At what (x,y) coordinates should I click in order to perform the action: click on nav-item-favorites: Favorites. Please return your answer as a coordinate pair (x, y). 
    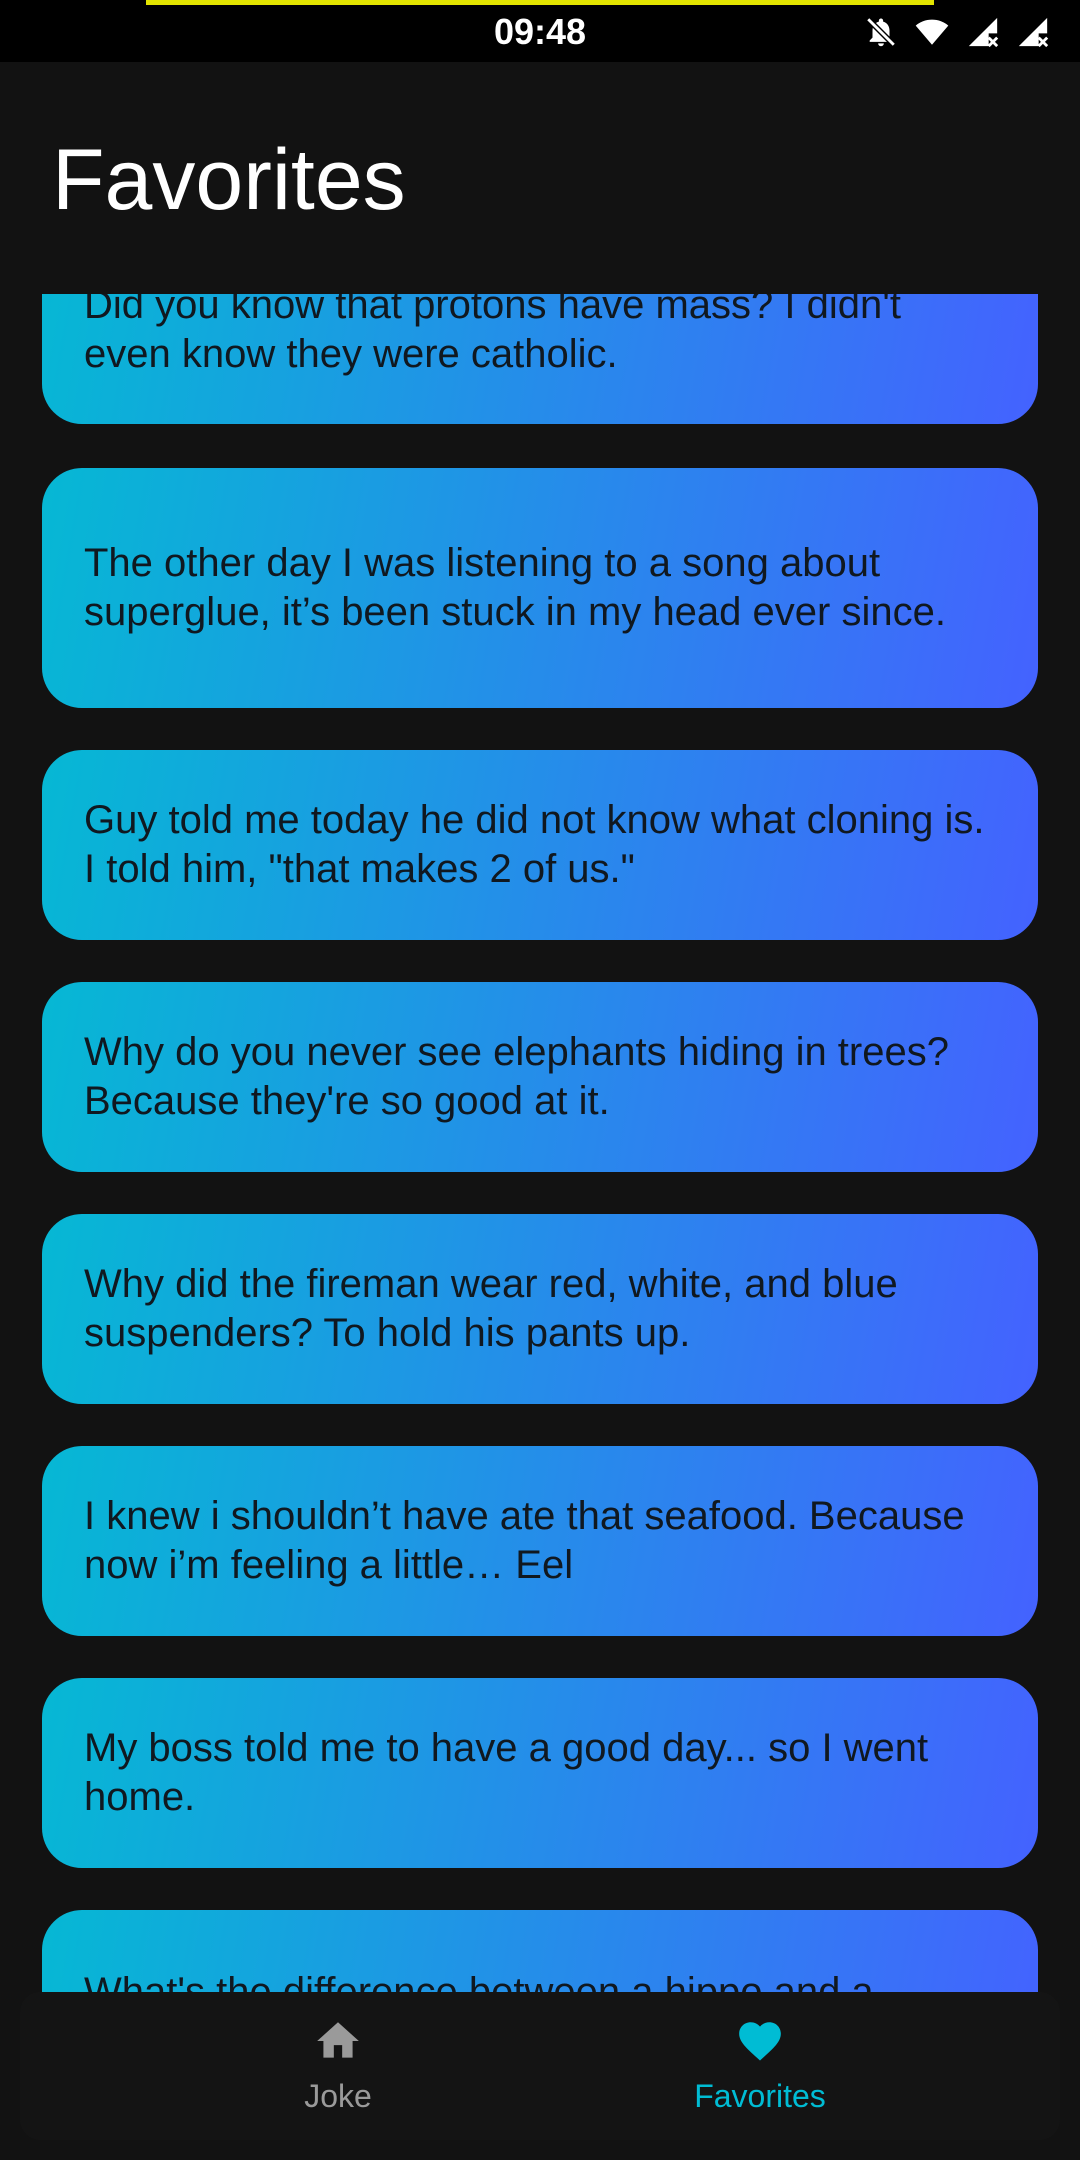
    Looking at the image, I should click on (760, 2066).